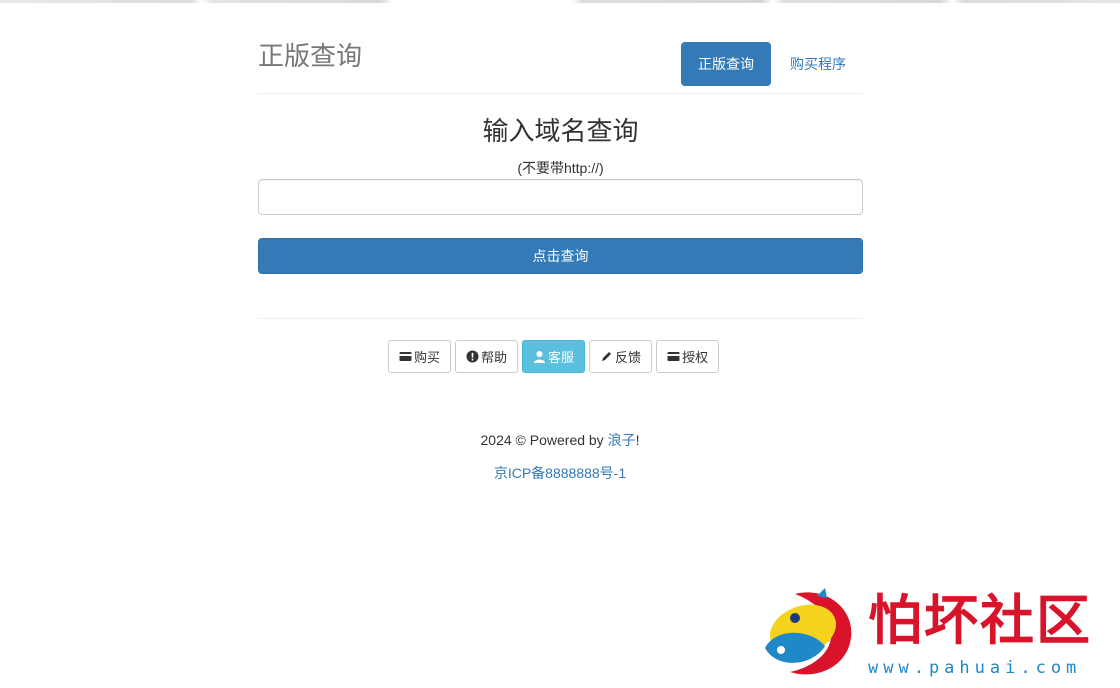 The width and height of the screenshot is (1120, 688). Describe the element at coordinates (772, 64) in the screenshot. I see `top-nav: 正版查询 购买程序` at that location.